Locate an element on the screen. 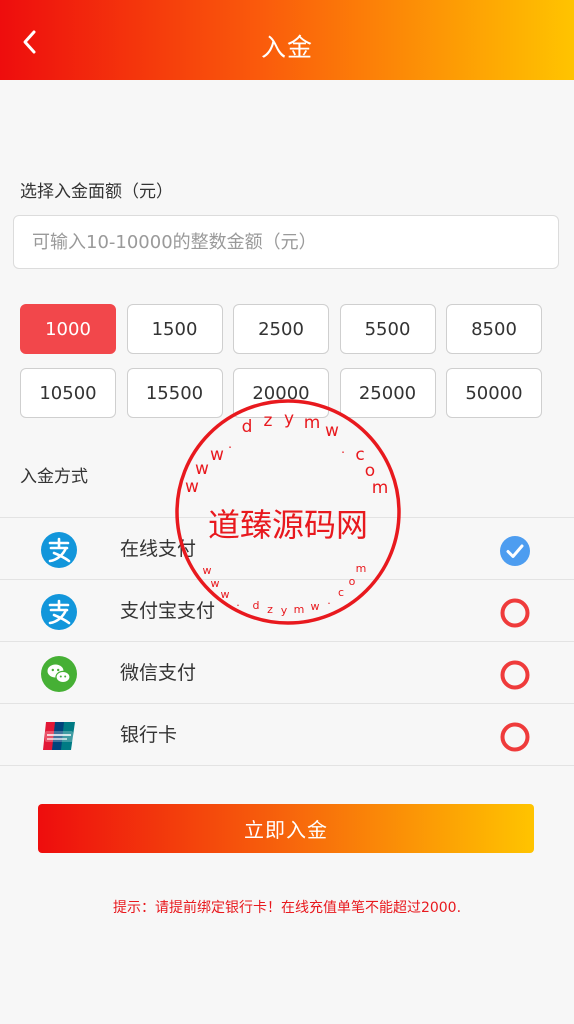 This screenshot has height=1024, width=574. svg-text: d is located at coordinates (247, 427).